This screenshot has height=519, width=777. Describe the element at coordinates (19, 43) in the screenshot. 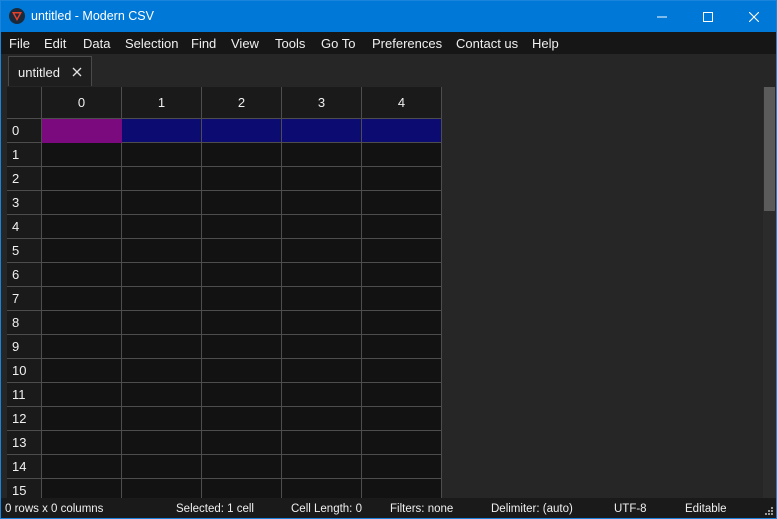

I see `menu-file: File` at that location.